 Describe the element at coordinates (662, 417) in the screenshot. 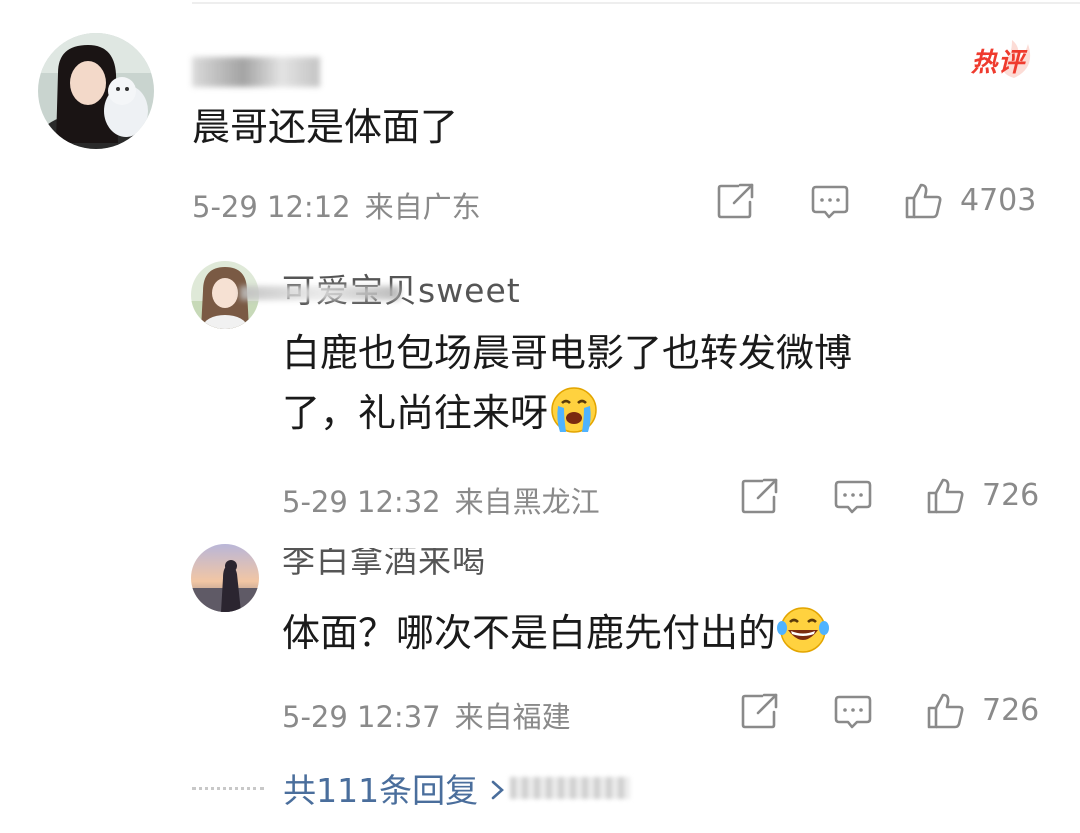

I see `comment-text-line-2: 了，礼尚往来呀` at that location.